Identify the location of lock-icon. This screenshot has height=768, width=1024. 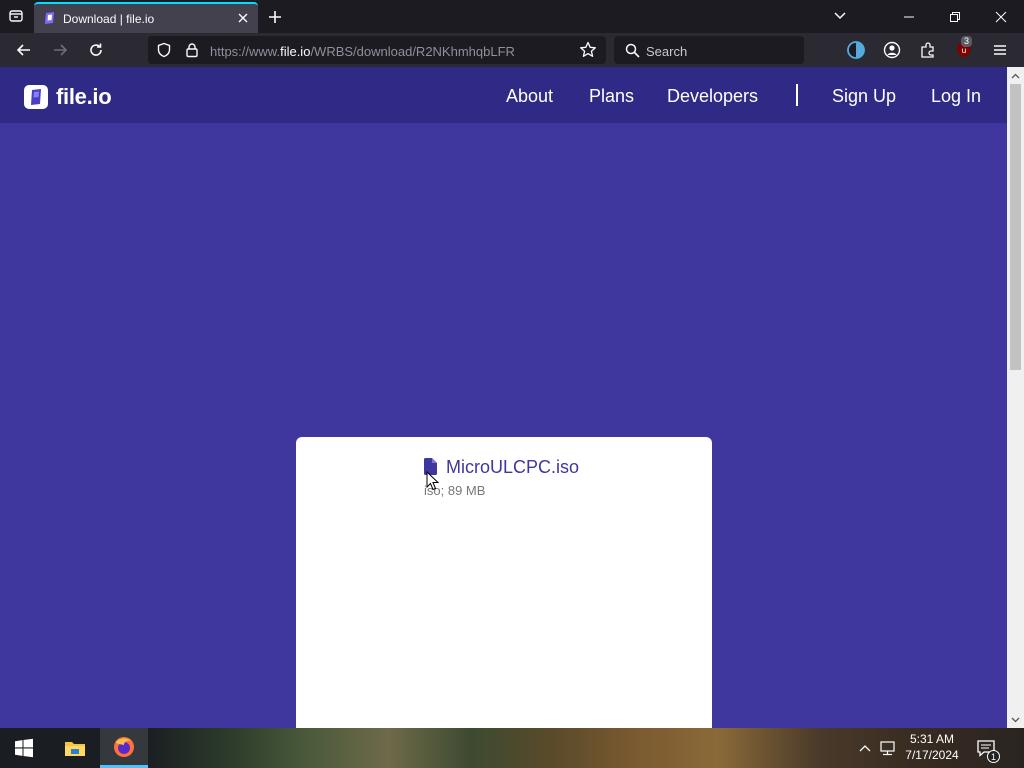
(192, 50).